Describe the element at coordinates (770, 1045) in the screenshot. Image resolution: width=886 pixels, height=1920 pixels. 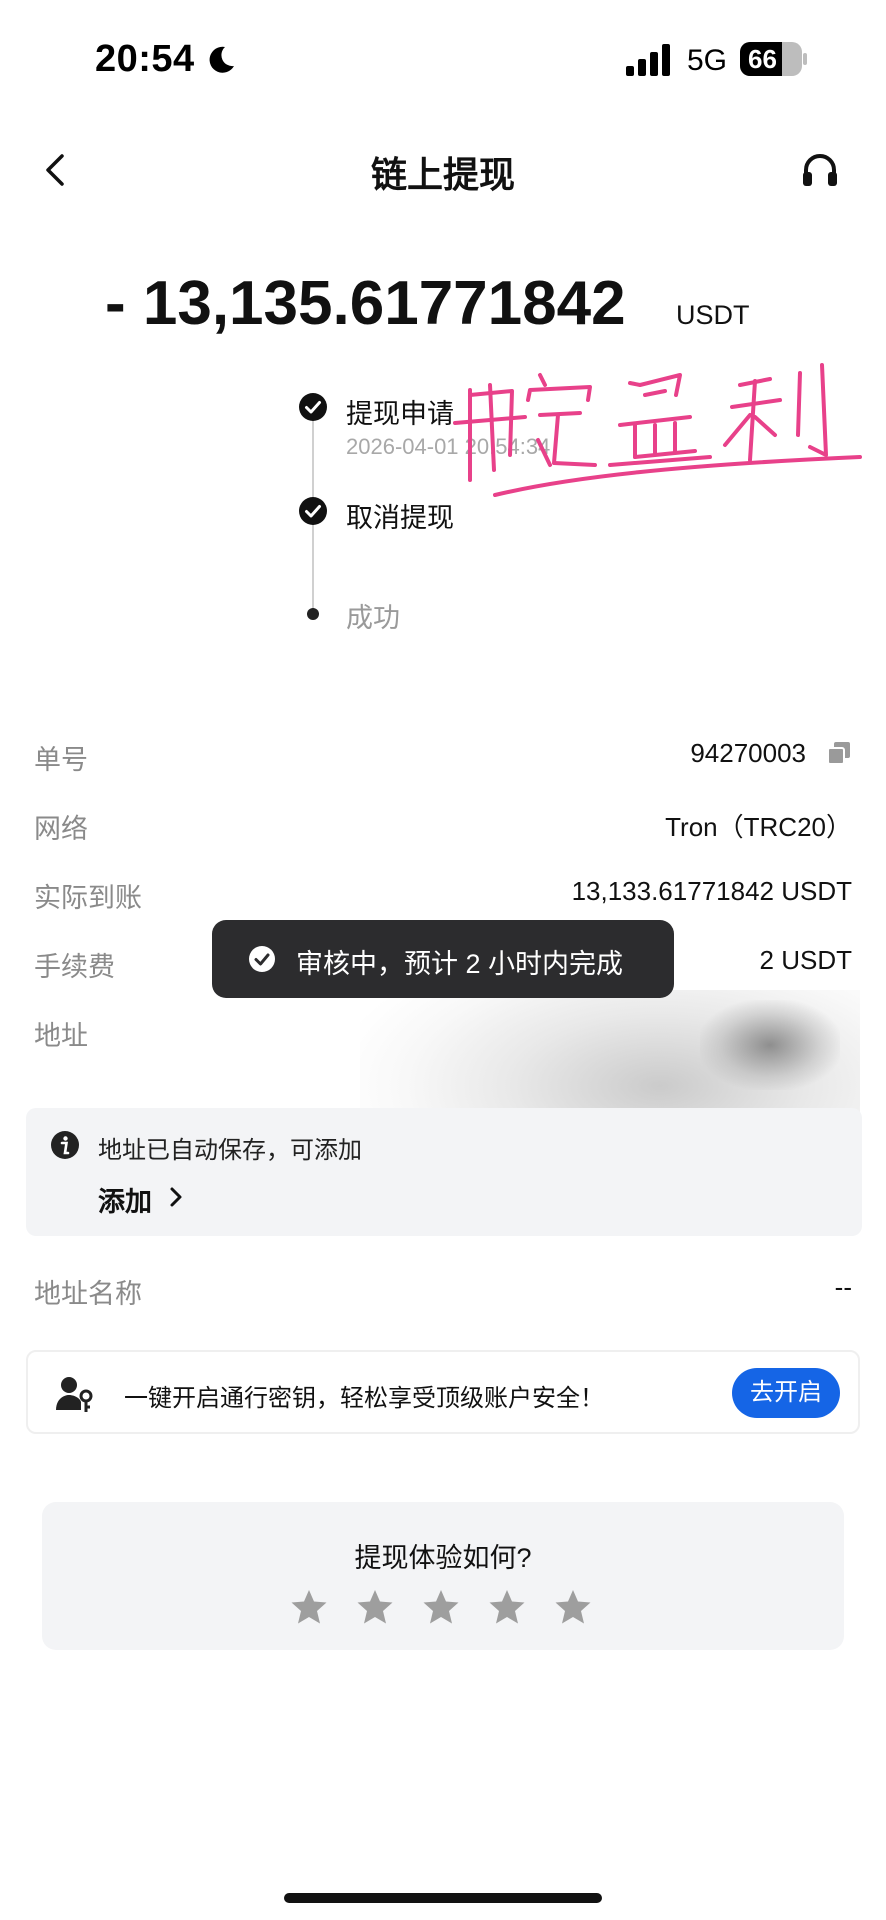
I see `redaction-smudge` at that location.